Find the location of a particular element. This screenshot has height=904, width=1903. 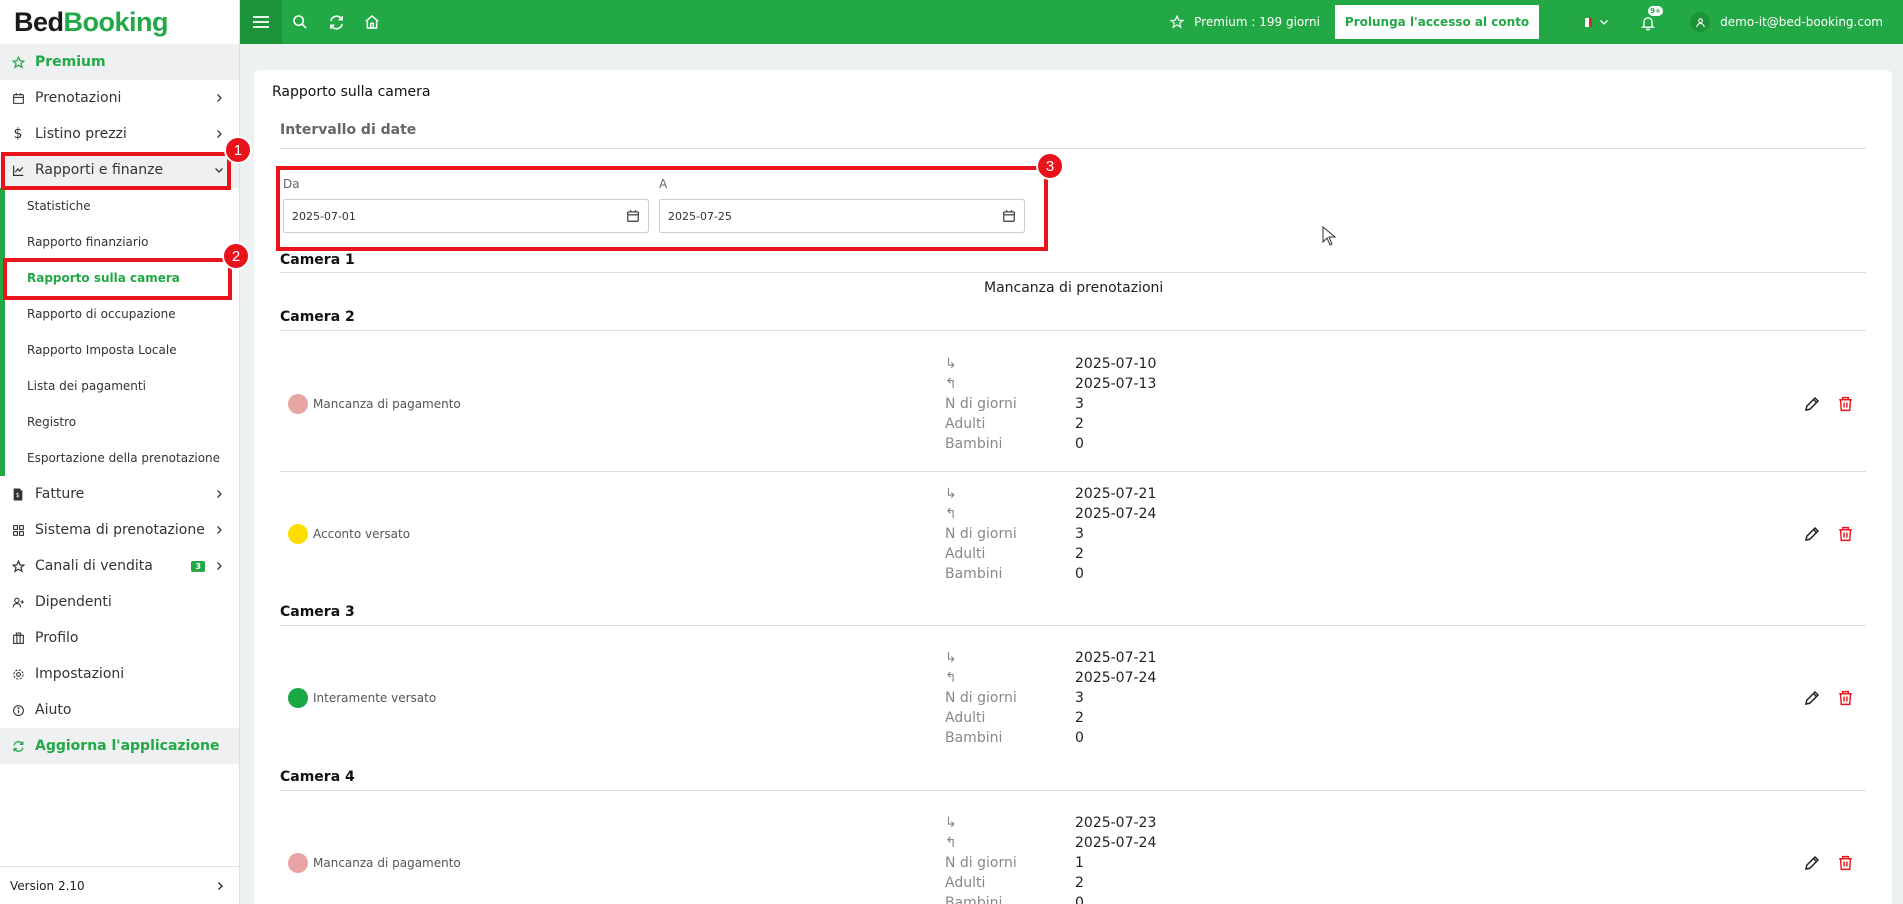

refresh-icon is located at coordinates (336, 22).